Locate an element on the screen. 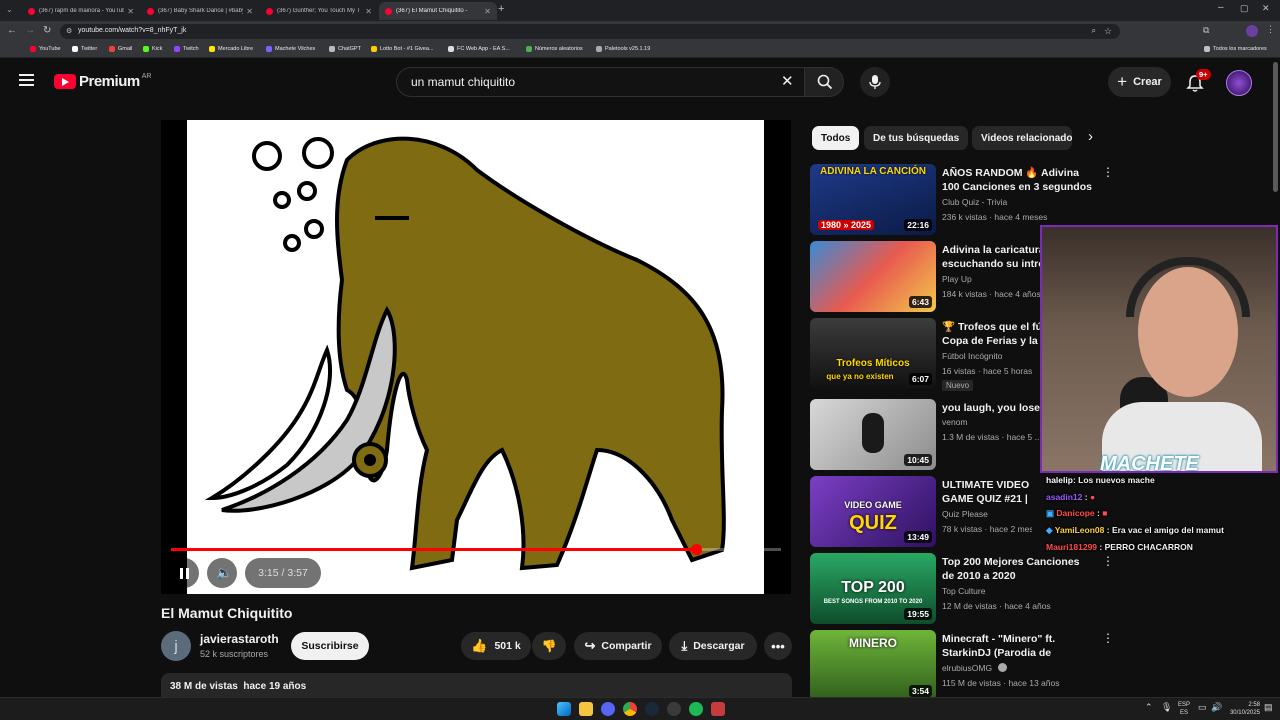 This screenshot has width=1280, height=720. maximize-icon: ▢ is located at coordinates (1244, 8).